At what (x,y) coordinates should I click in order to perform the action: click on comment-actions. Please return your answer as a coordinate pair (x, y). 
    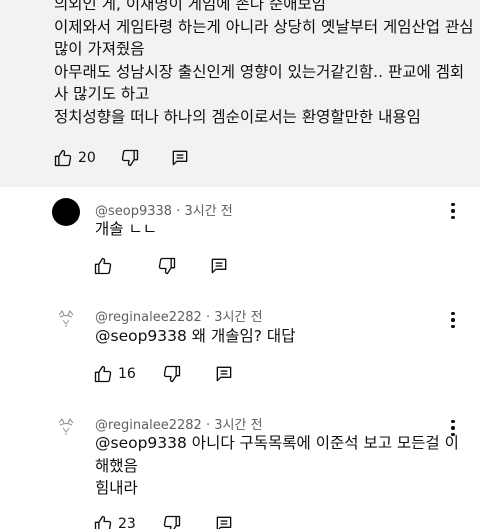
    Looking at the image, I should click on (161, 266).